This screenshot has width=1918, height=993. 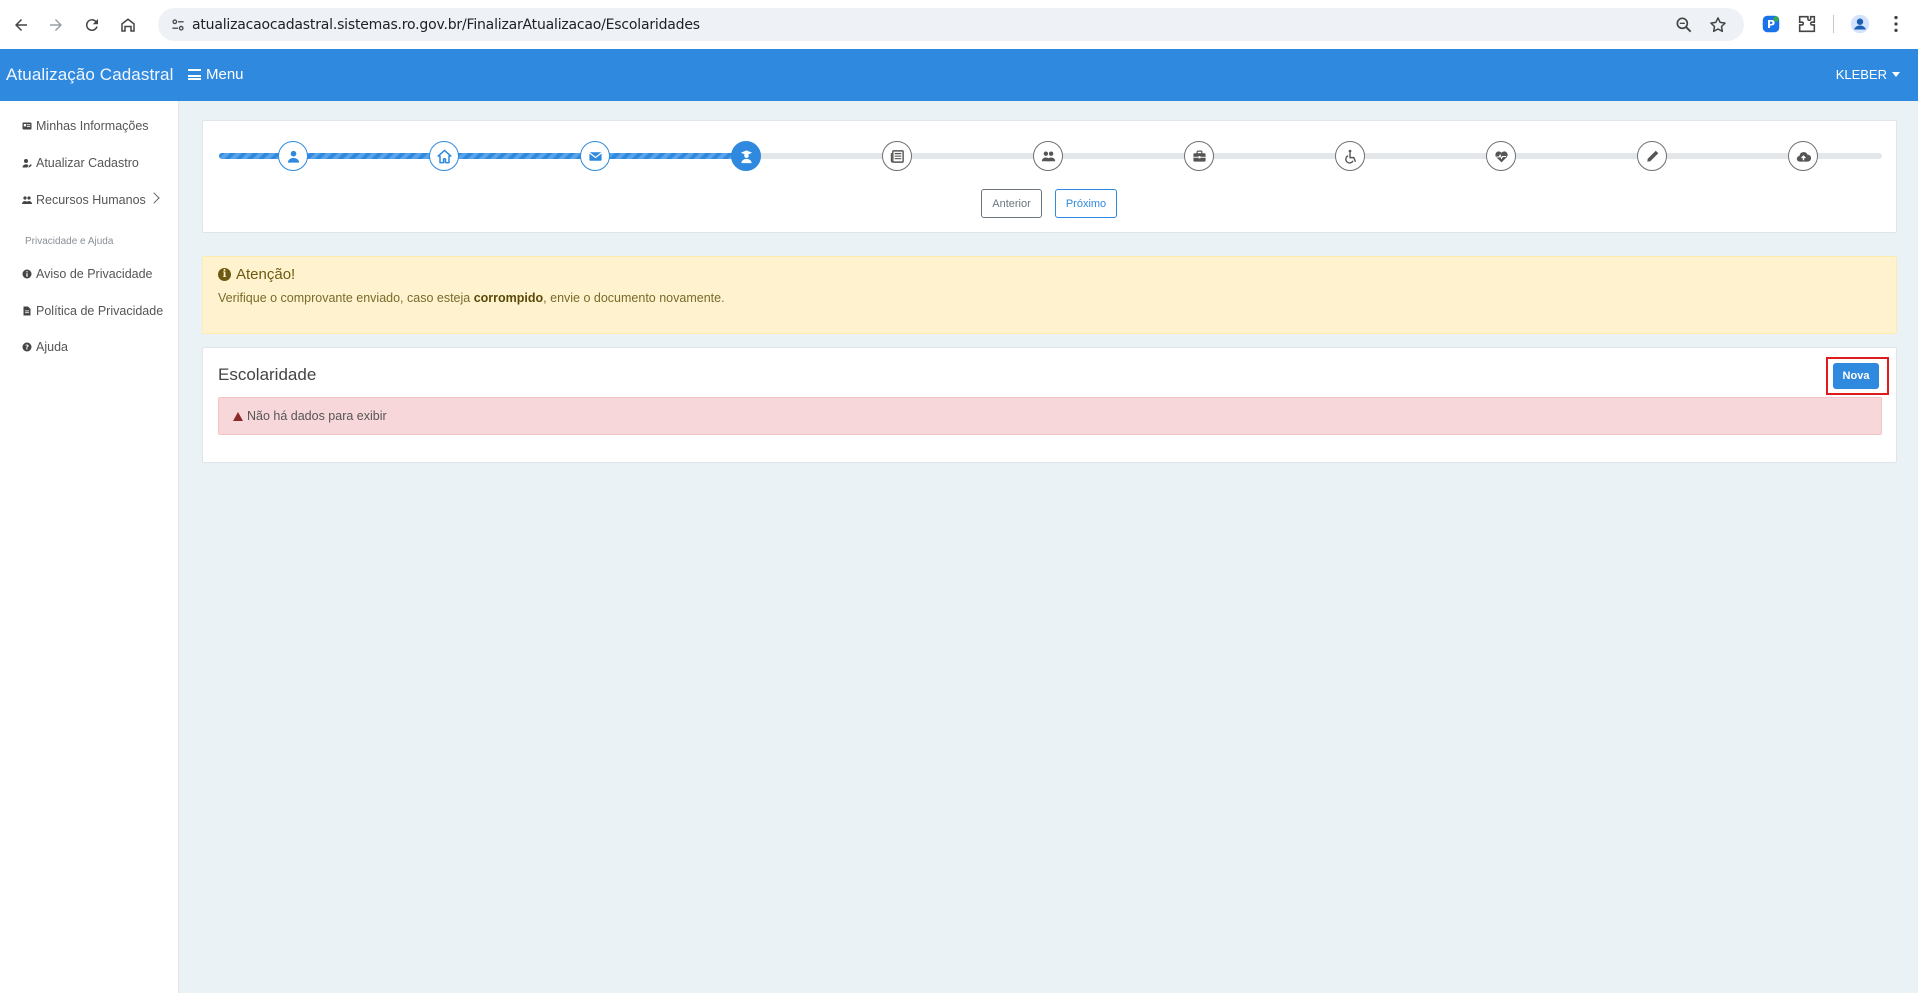 What do you see at coordinates (1896, 74) in the screenshot?
I see `caret-down-icon` at bounding box center [1896, 74].